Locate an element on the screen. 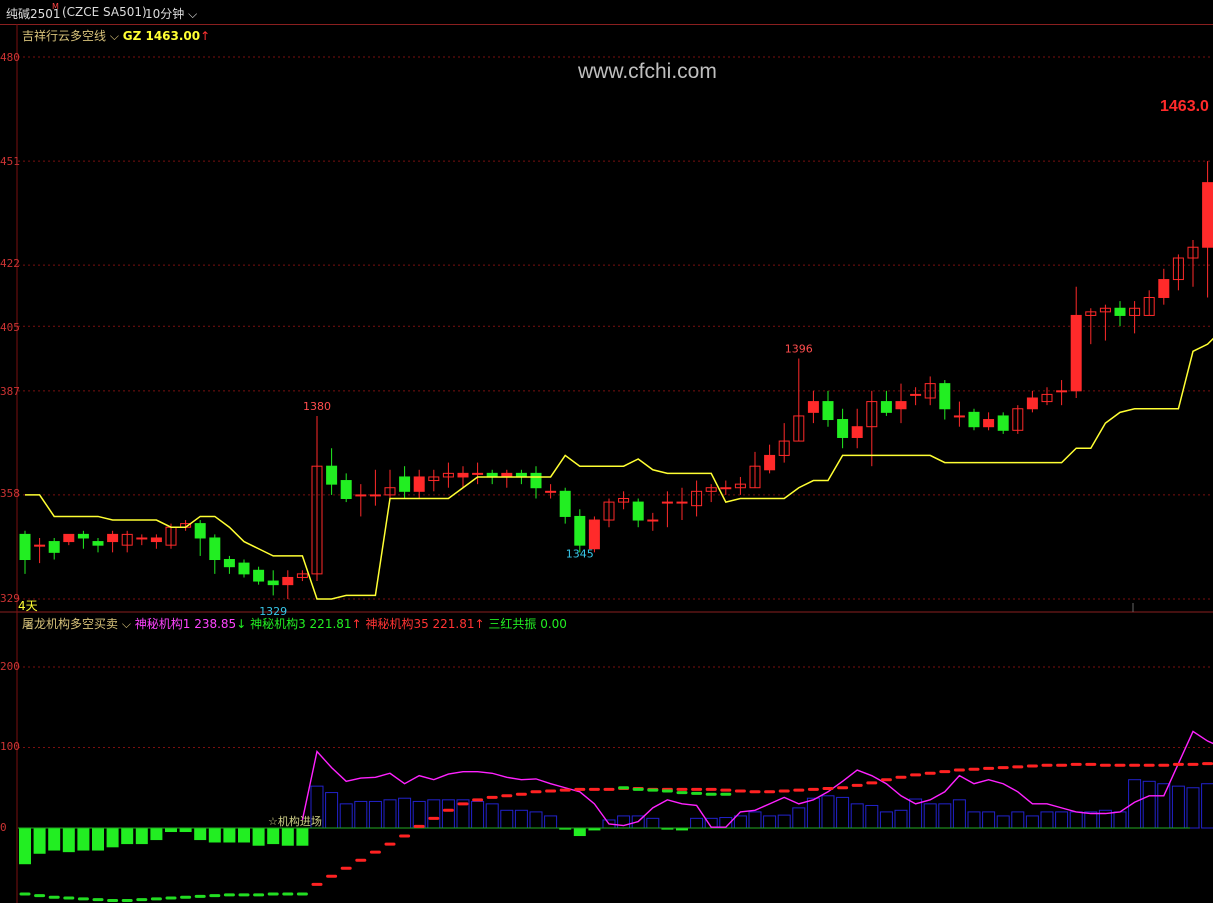 This screenshot has width=1213, height=903. gz-value: GZ 1463.00 is located at coordinates (161, 36).